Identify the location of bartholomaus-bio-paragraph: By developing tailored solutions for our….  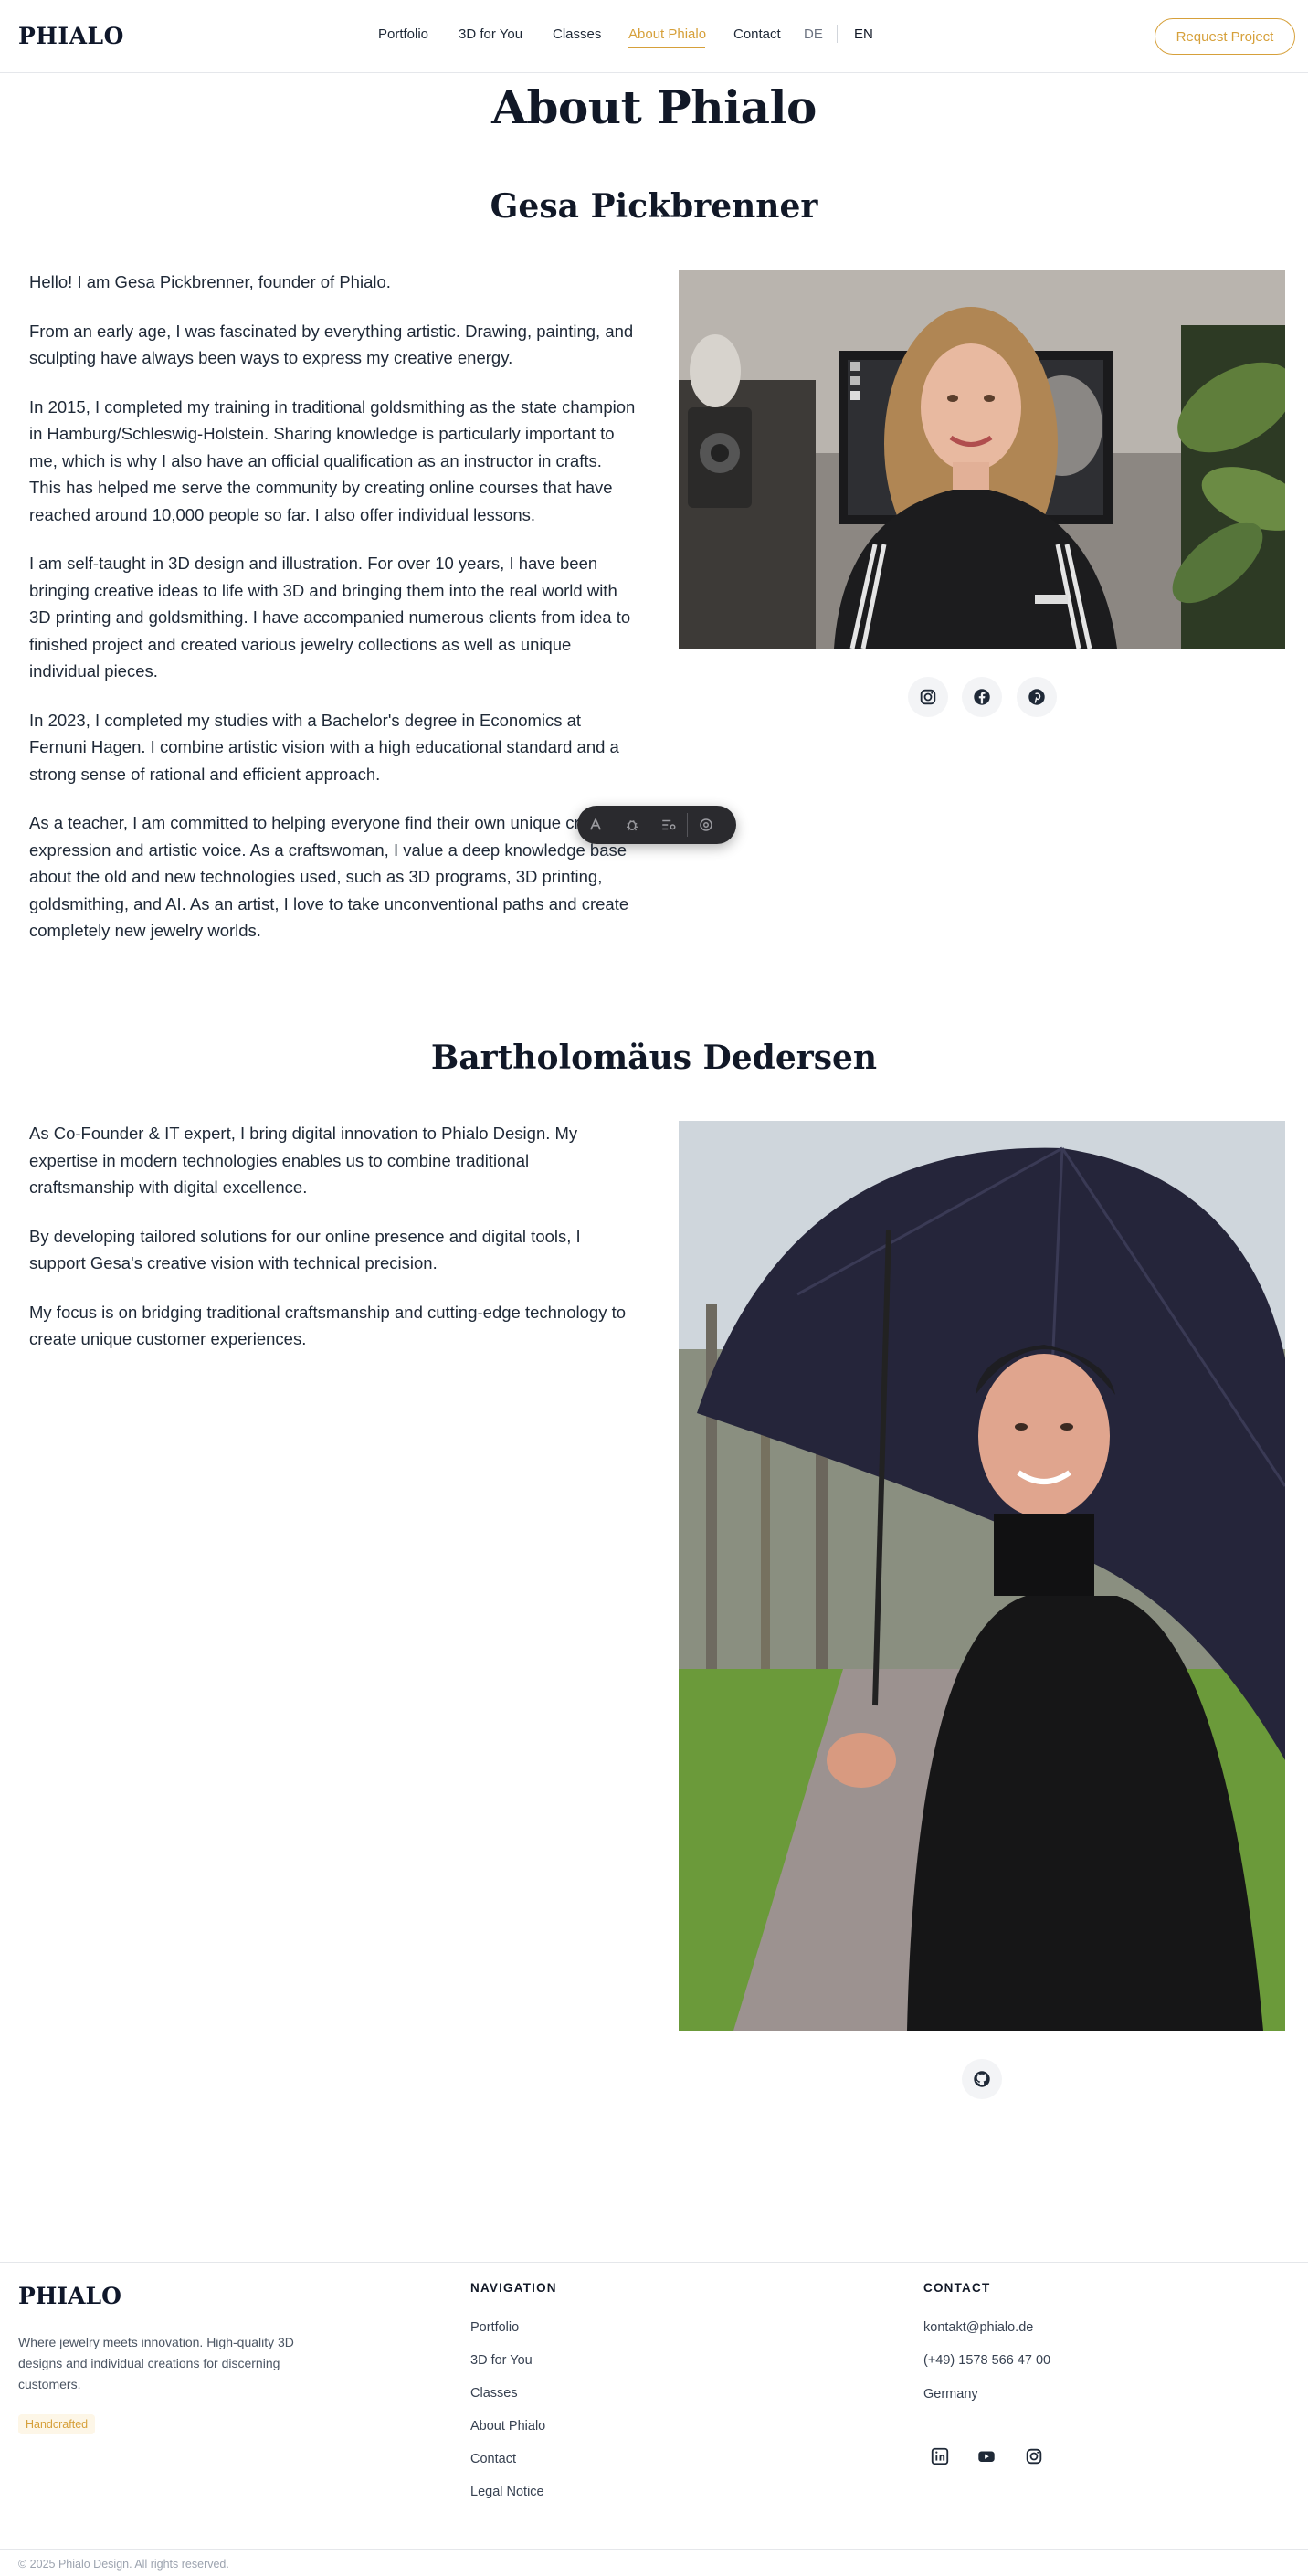
(305, 1249).